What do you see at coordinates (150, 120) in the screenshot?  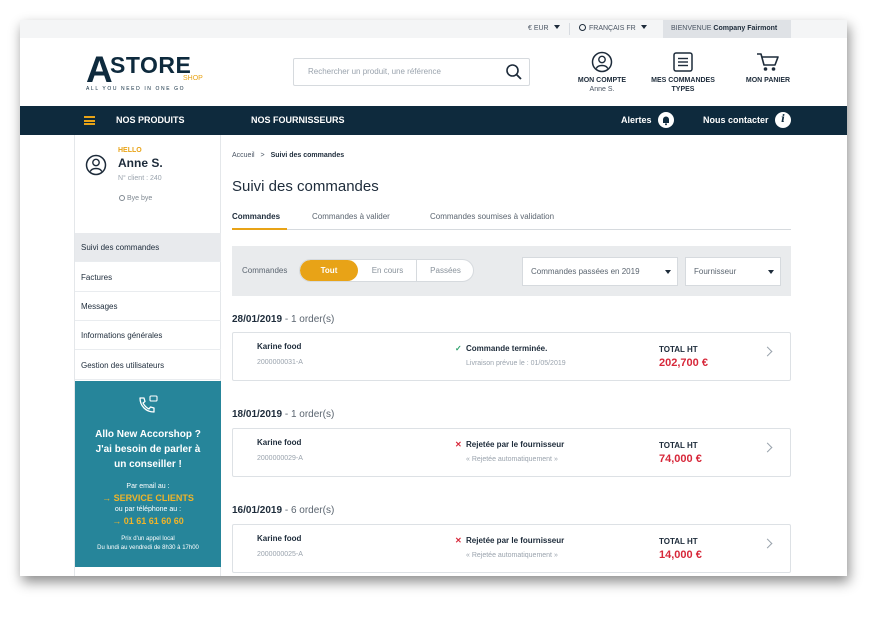 I see `nav-products: NOS PRODUITS` at bounding box center [150, 120].